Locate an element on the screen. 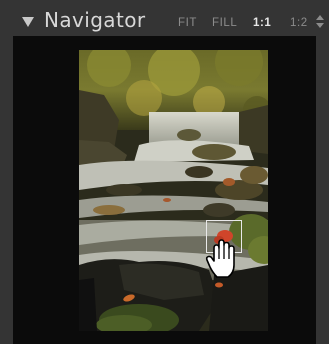 The width and height of the screenshot is (329, 344). navigator-header: Navigator FIT FILL 1:1 1:2 is located at coordinates (164, 18).